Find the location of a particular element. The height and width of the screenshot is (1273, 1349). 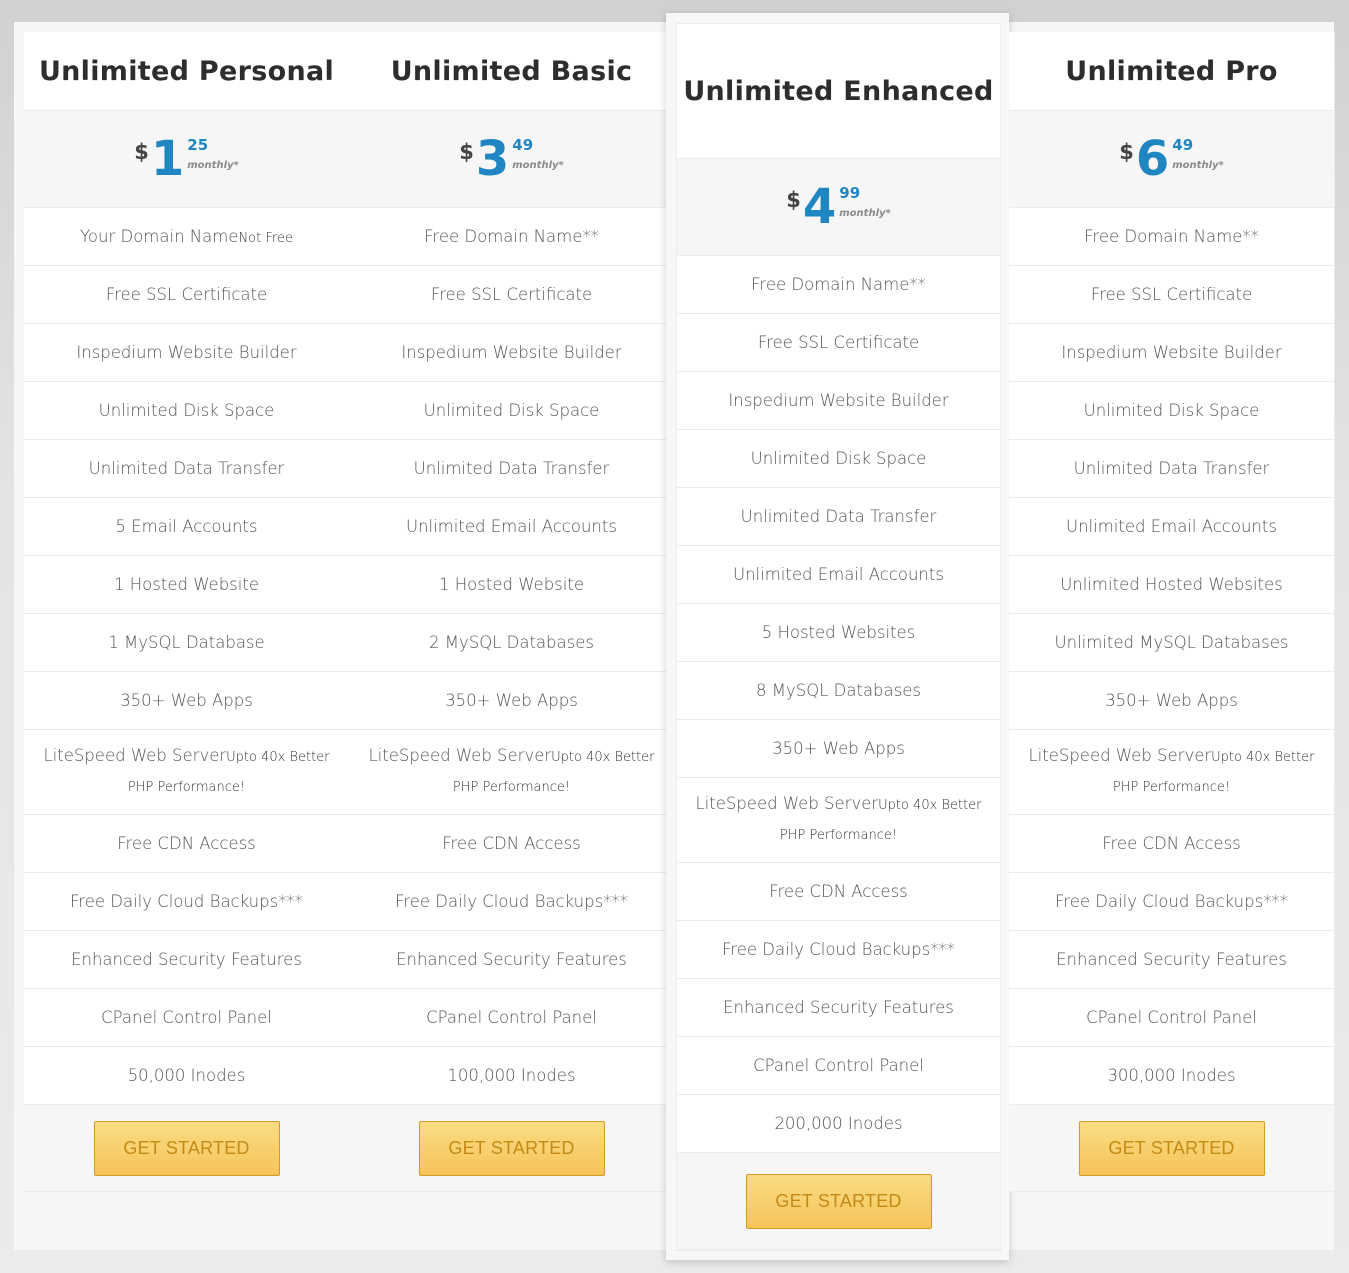

feature-text: 1 Hosted Website is located at coordinates (511, 584).